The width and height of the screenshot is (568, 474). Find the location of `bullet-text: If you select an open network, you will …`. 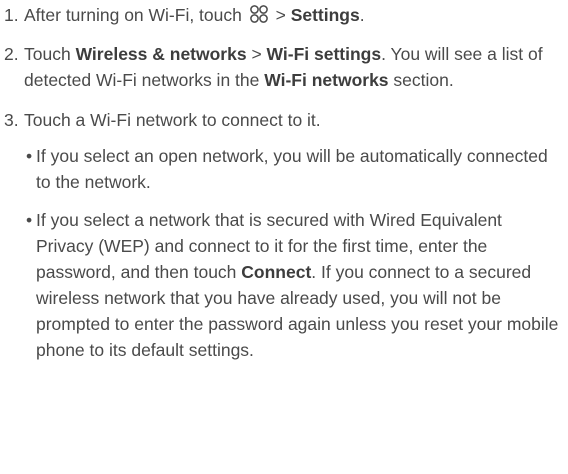

bullet-text: If you select an open network, you will … is located at coordinates (292, 169).